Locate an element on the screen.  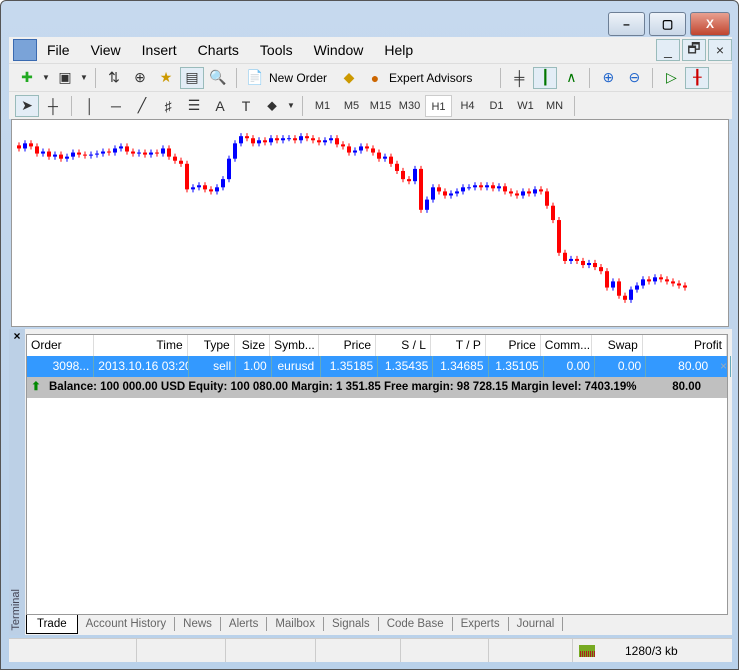
close-order-icon: × is located at coordinates (720, 366).